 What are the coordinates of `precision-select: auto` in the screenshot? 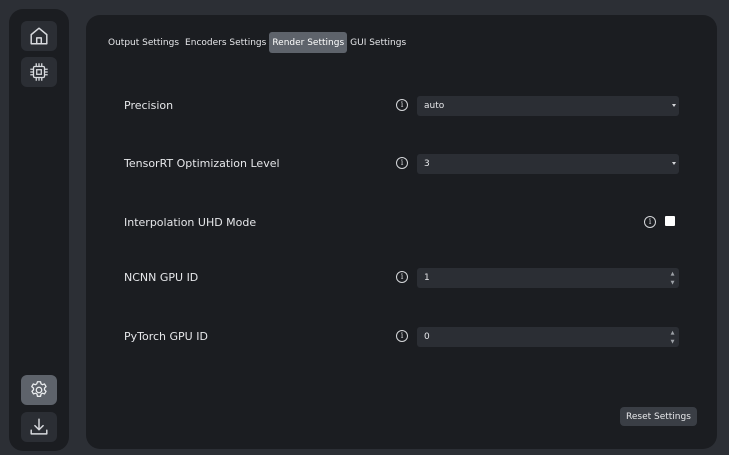 It's located at (548, 106).